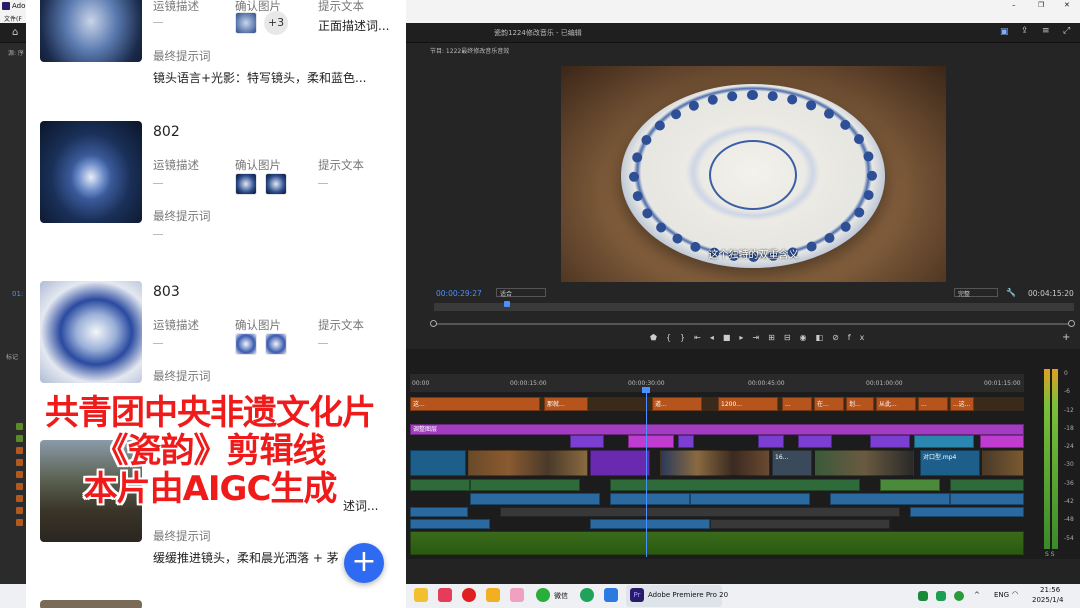 The image size is (1080, 608). Describe the element at coordinates (561, 596) in the screenshot. I see `wechat-label: 微信` at that location.